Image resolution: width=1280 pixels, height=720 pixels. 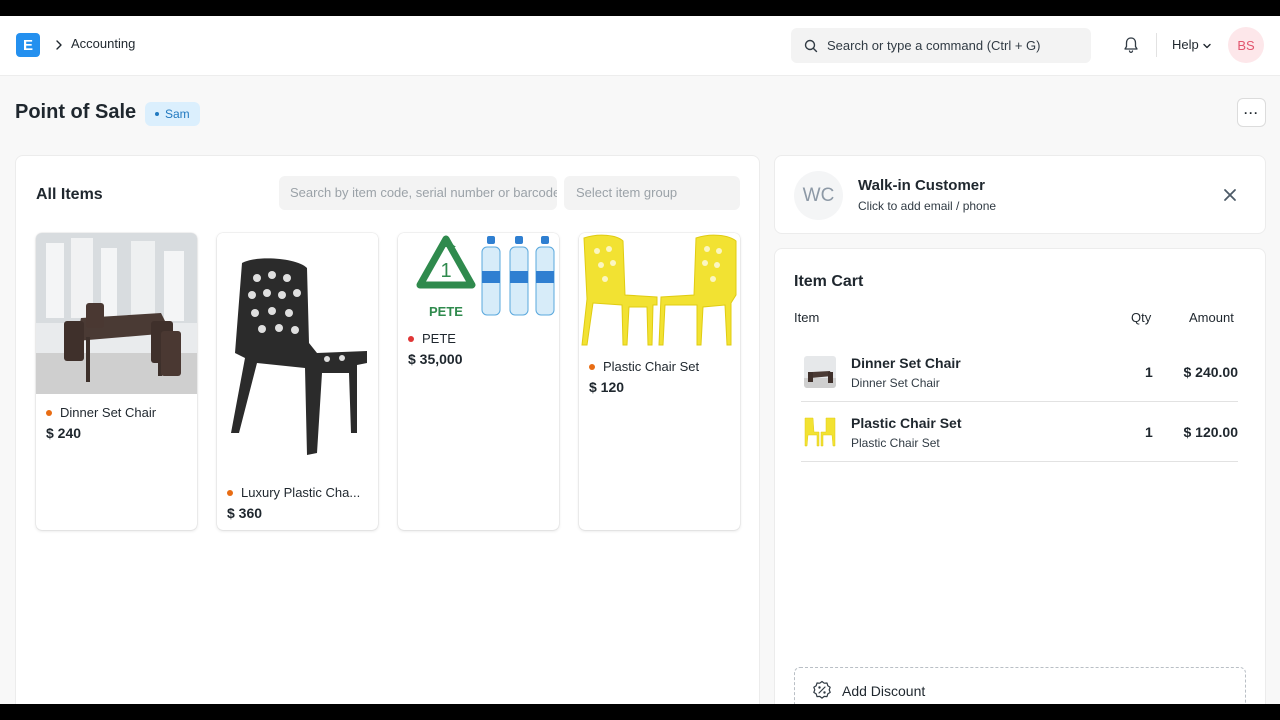 What do you see at coordinates (822, 689) in the screenshot?
I see `discount-icon` at bounding box center [822, 689].